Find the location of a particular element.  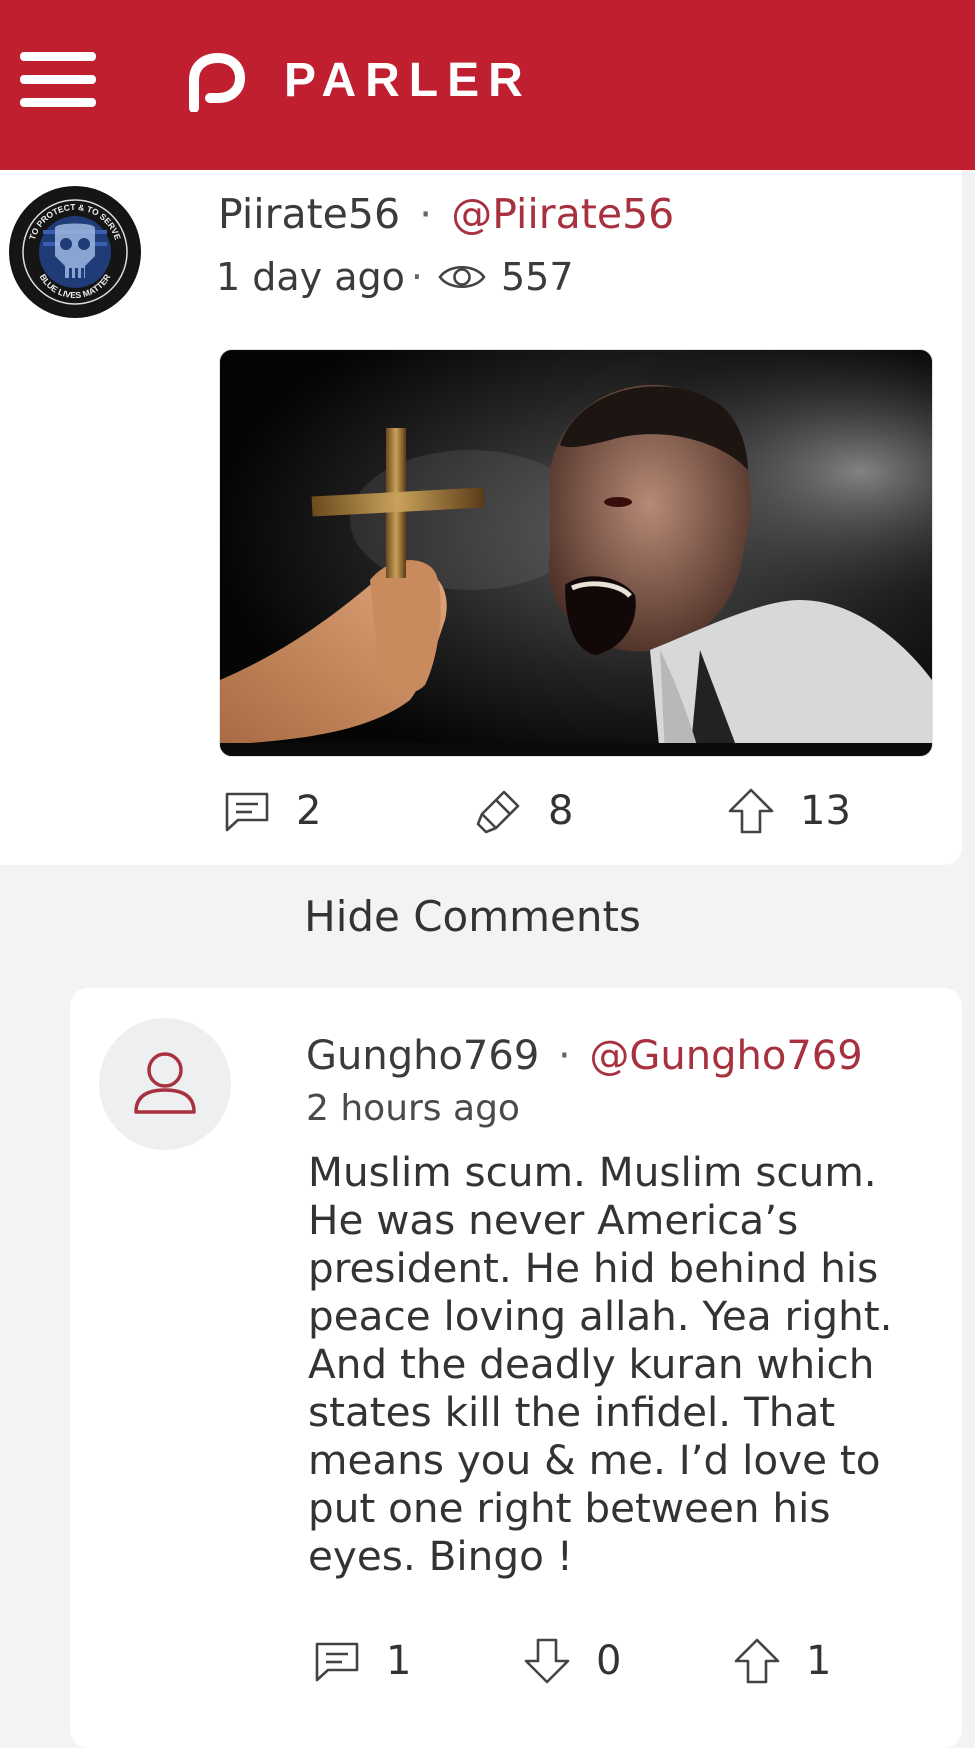

author-handle: @Piirate56 is located at coordinates (562, 214).